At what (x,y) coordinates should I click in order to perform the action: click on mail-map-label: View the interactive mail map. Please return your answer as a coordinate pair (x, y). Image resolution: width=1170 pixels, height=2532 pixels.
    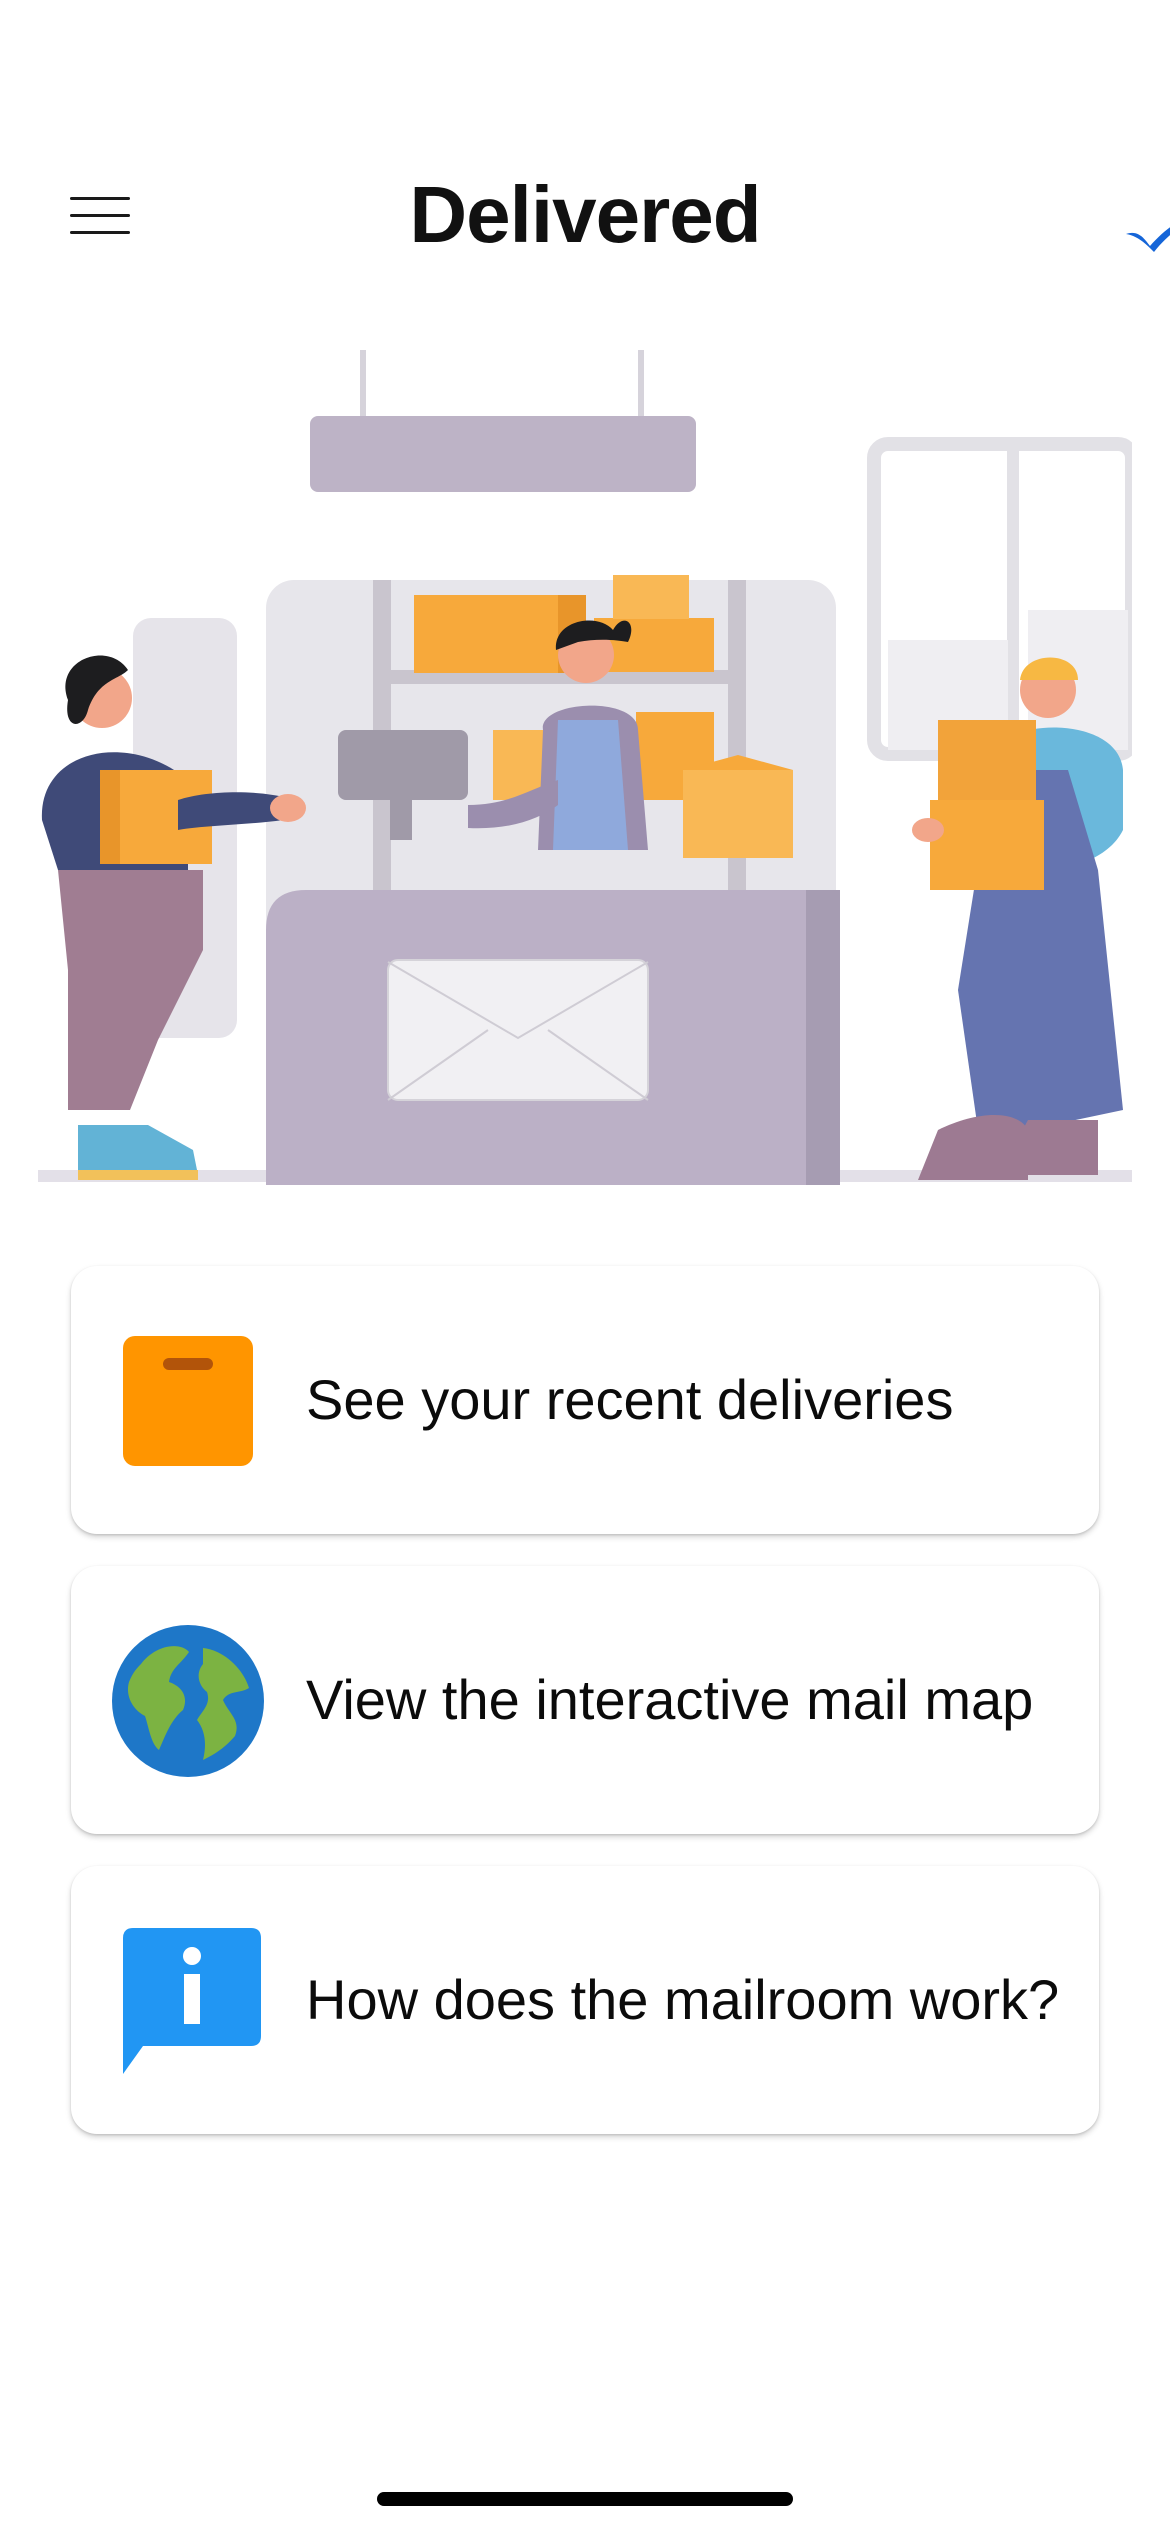
    Looking at the image, I should click on (670, 1699).